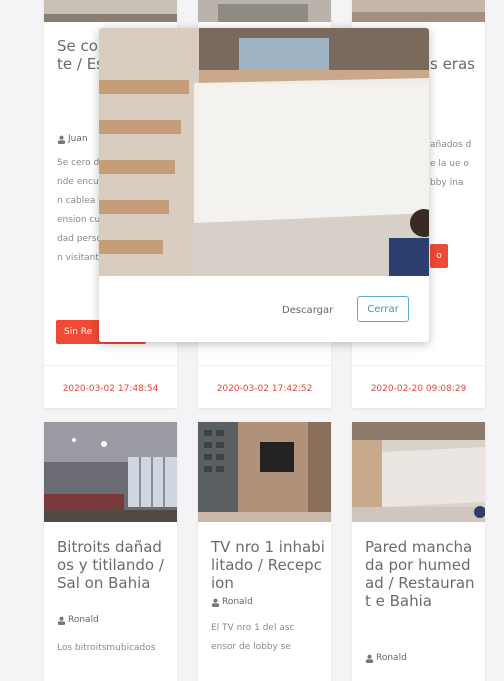 Image resolution: width=504 pixels, height=681 pixels. I want to click on download-button: Descargar, so click(307, 310).